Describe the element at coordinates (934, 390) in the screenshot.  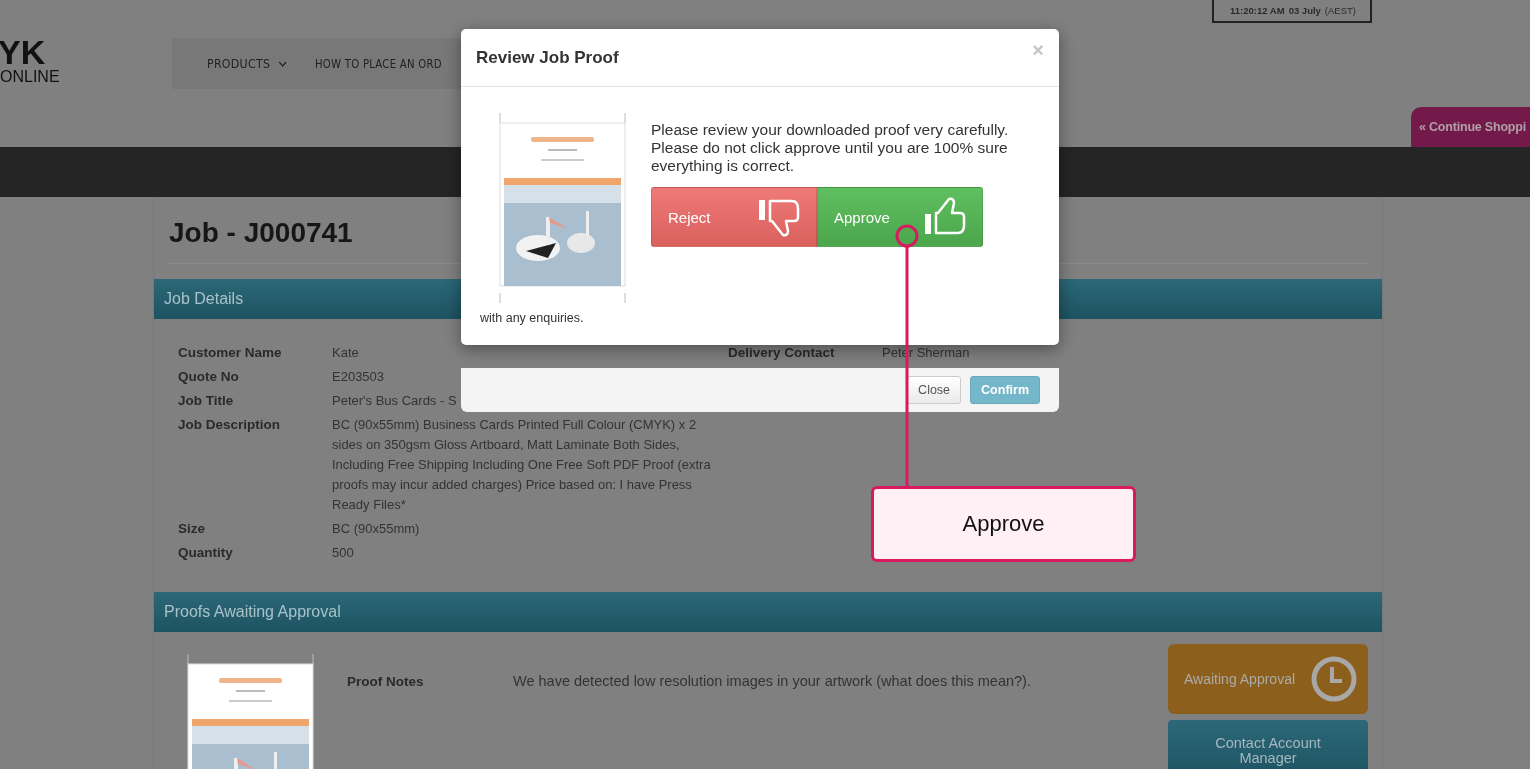
I see `close-button: Close` at that location.